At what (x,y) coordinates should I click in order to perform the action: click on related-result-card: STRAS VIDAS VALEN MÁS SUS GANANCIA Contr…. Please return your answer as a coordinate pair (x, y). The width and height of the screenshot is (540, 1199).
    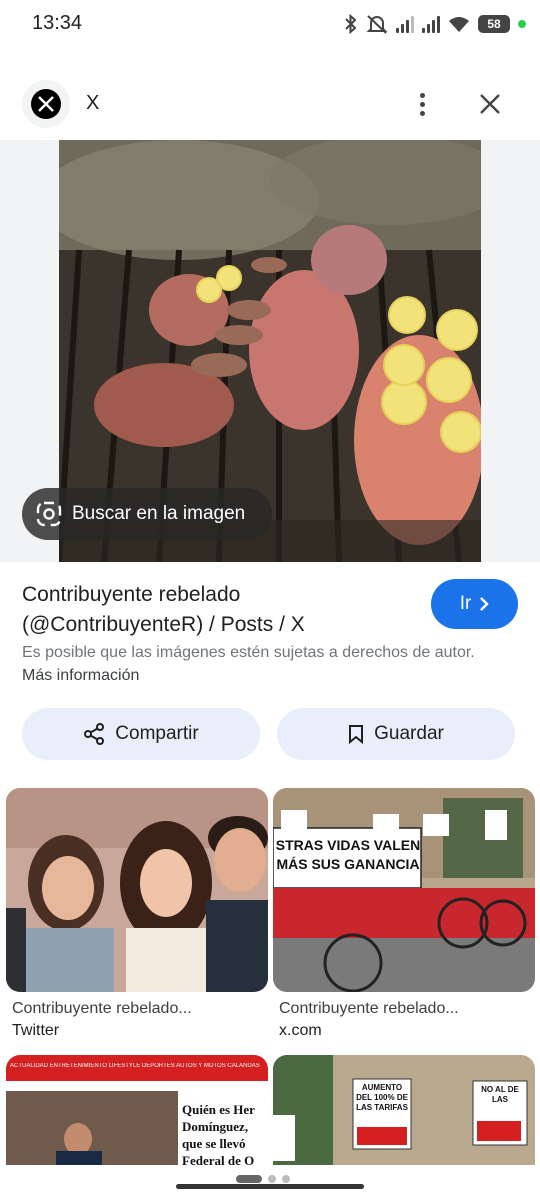
    Looking at the image, I should click on (404, 914).